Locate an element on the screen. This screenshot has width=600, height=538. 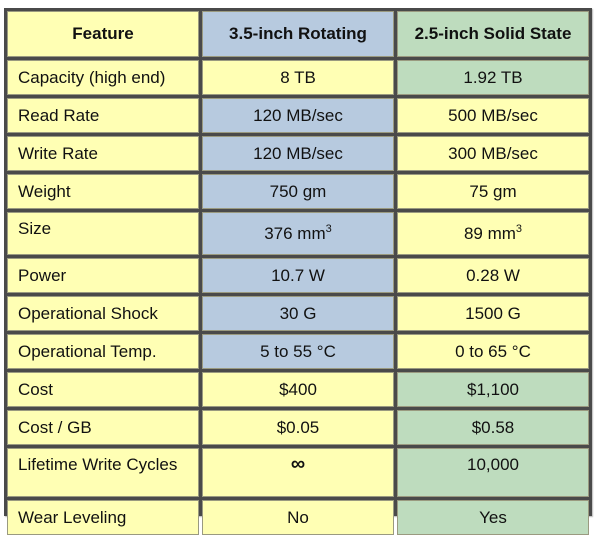
hdd-cell: 5 to 55 °C is located at coordinates (298, 351).